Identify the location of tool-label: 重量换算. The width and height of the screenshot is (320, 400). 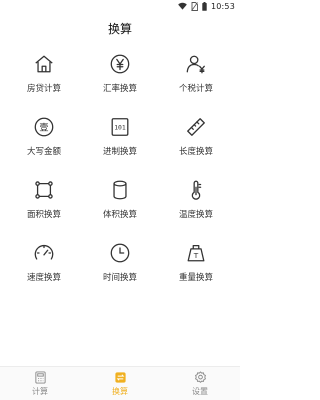
(195, 278).